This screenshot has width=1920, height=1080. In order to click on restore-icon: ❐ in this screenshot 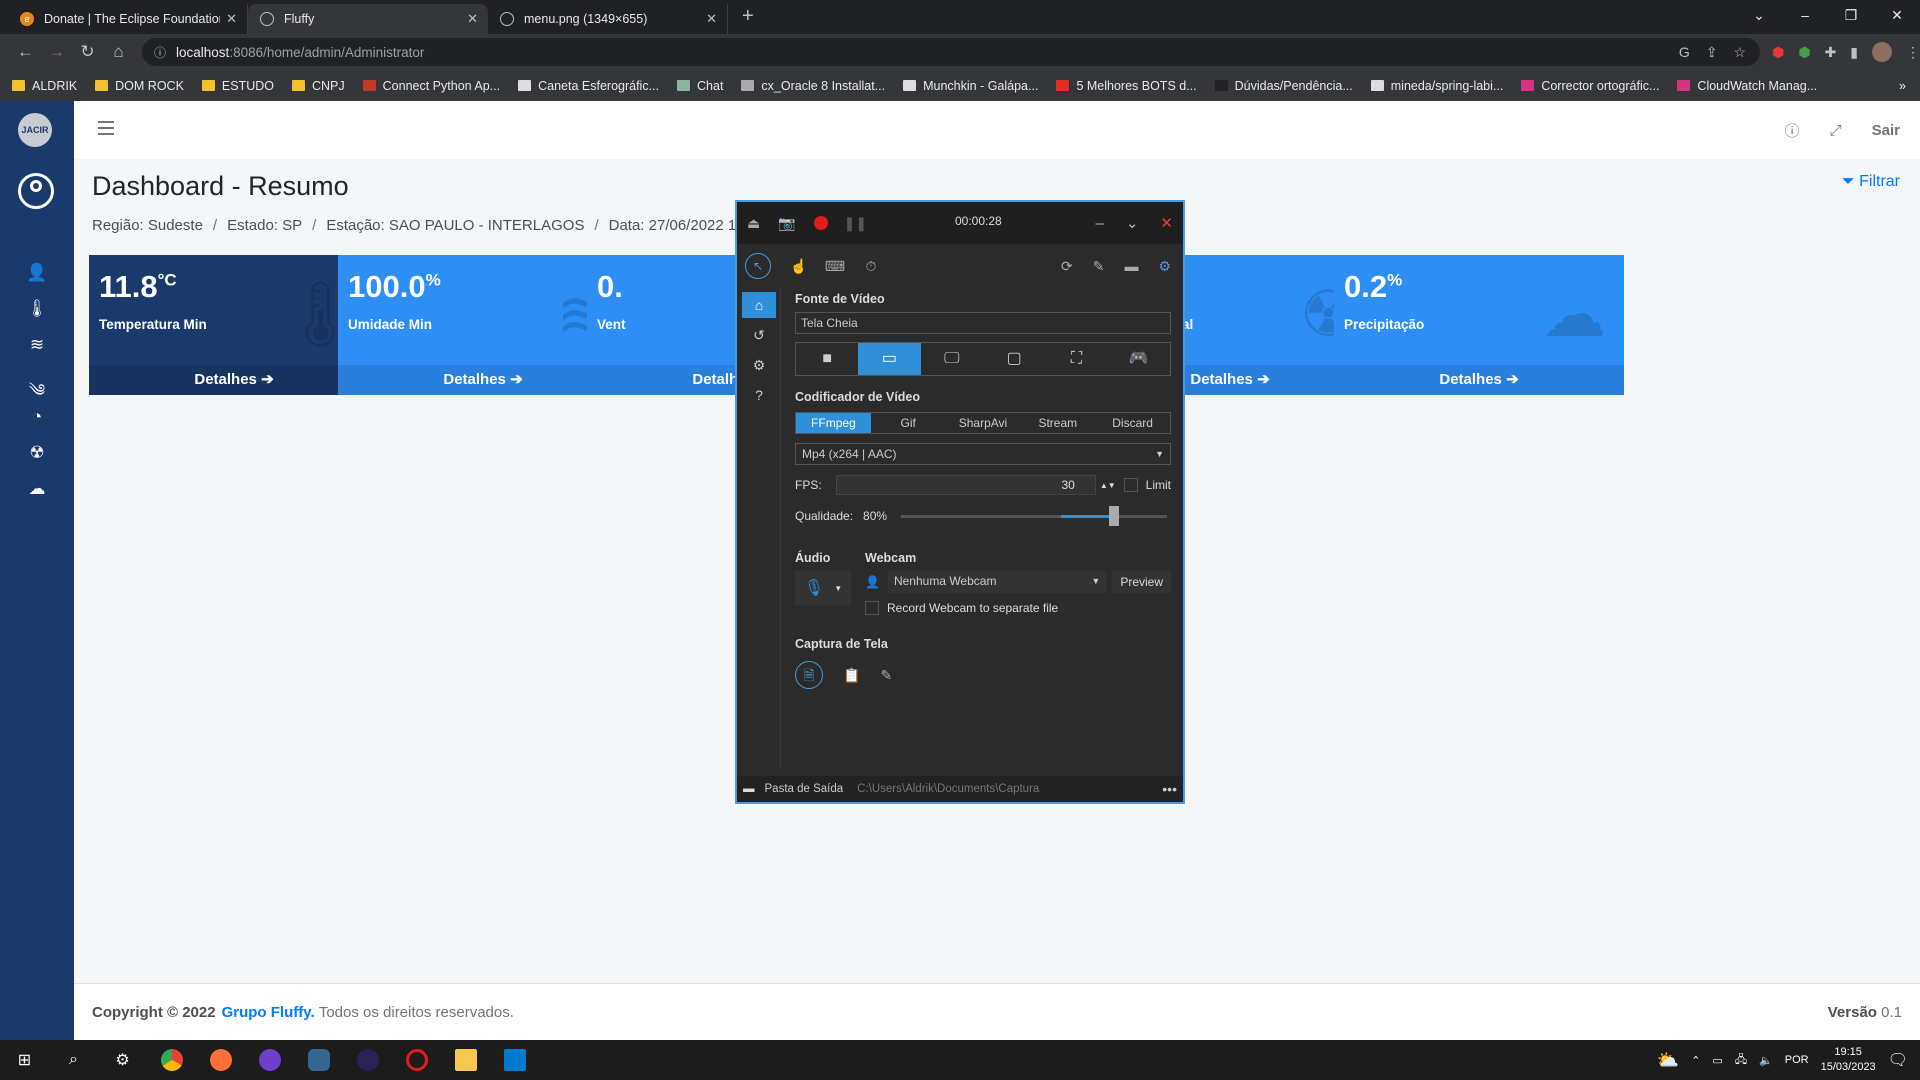, I will do `click(1851, 15)`.